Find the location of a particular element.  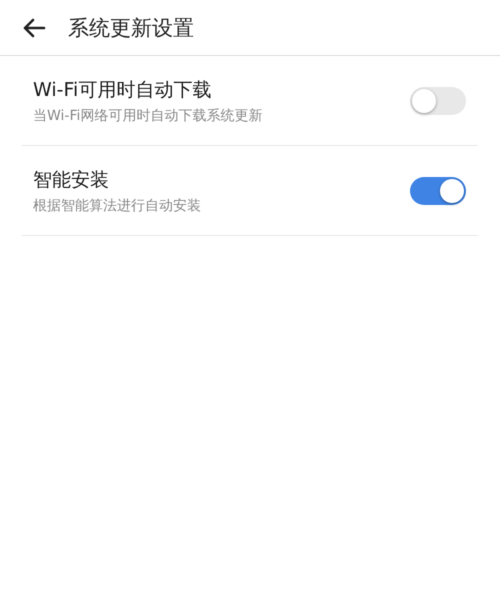

setting-title: Wi-Fi可用时自动下载 is located at coordinates (122, 90).